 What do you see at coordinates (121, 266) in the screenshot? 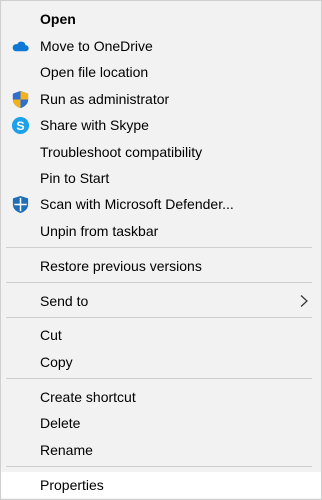
I see `menu-item-label: Restore previous versions` at bounding box center [121, 266].